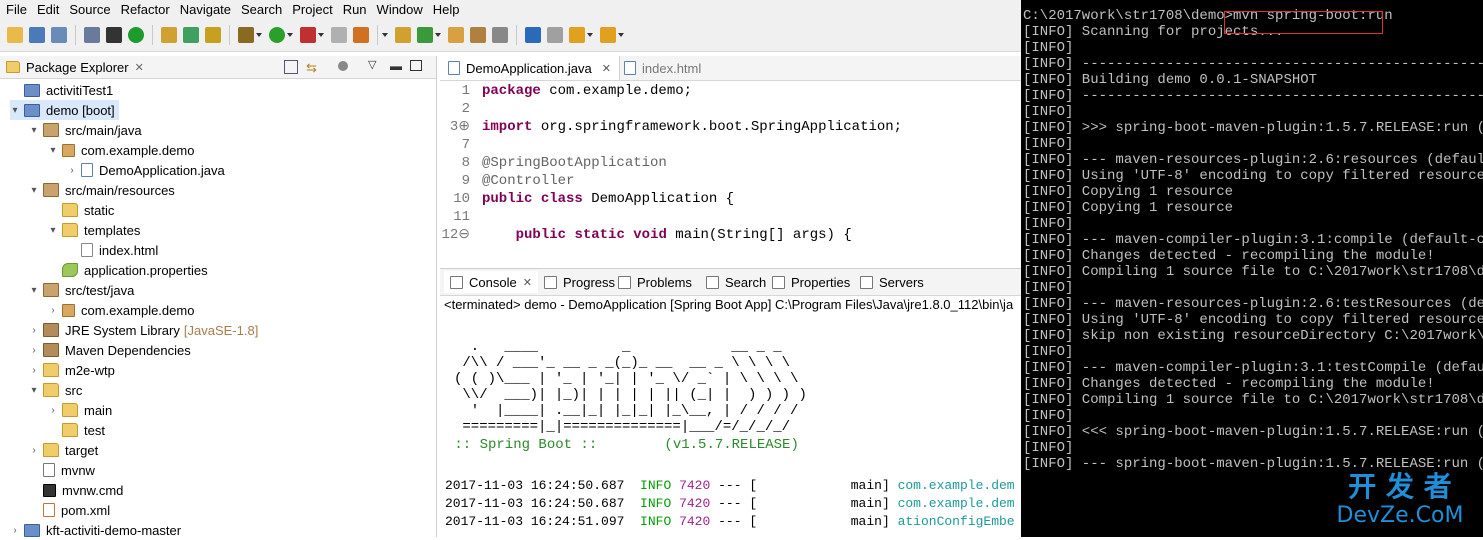  Describe the element at coordinates (396, 66) in the screenshot. I see `minimize-icon: ▬` at that location.